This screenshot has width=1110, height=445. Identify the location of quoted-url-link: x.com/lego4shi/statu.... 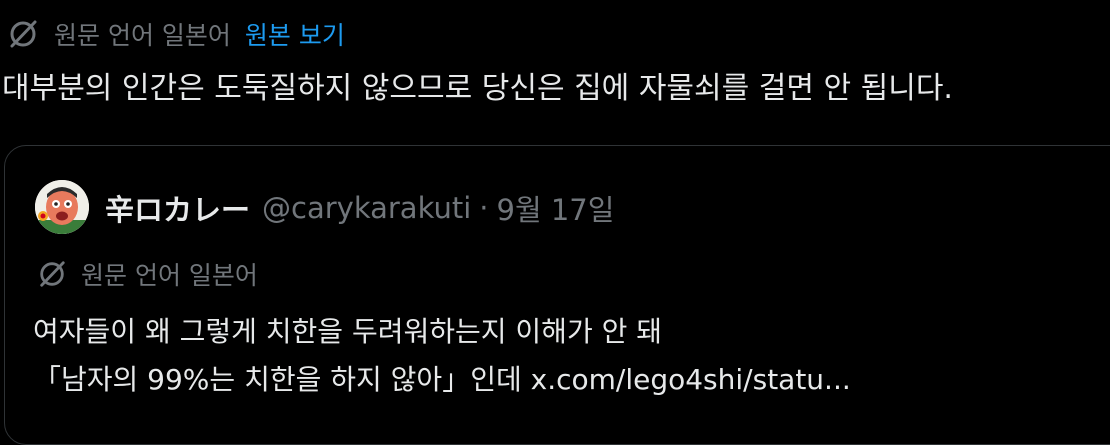
(691, 379).